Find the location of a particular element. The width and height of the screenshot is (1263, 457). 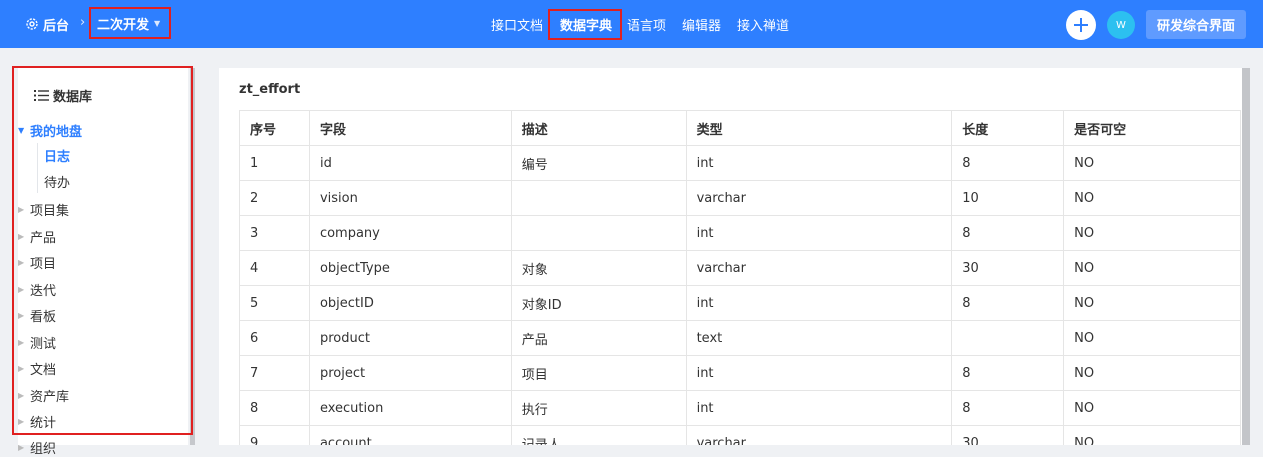

table-row: 6 product 产品 text NO is located at coordinates (740, 338).